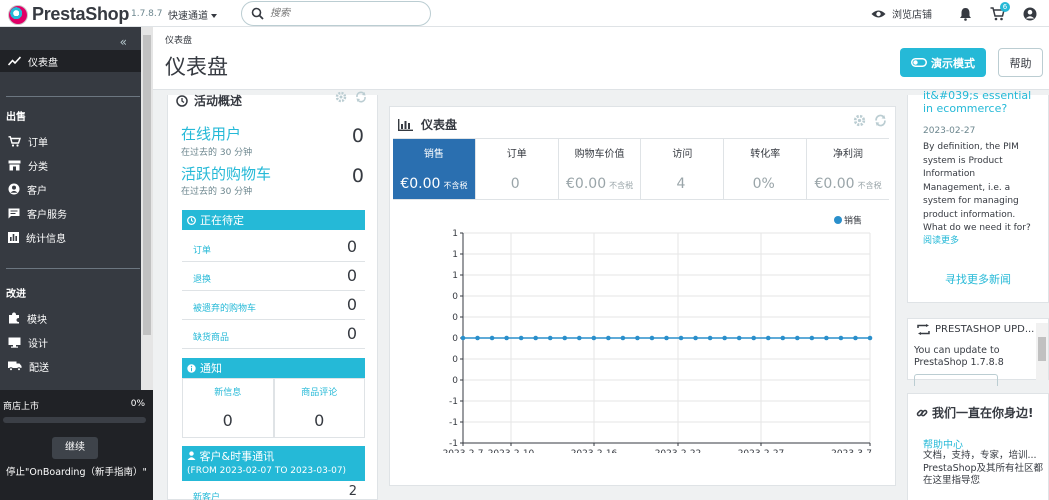 This screenshot has width=1049, height=500. I want to click on online-visitors-label: 在线用户, so click(211, 133).